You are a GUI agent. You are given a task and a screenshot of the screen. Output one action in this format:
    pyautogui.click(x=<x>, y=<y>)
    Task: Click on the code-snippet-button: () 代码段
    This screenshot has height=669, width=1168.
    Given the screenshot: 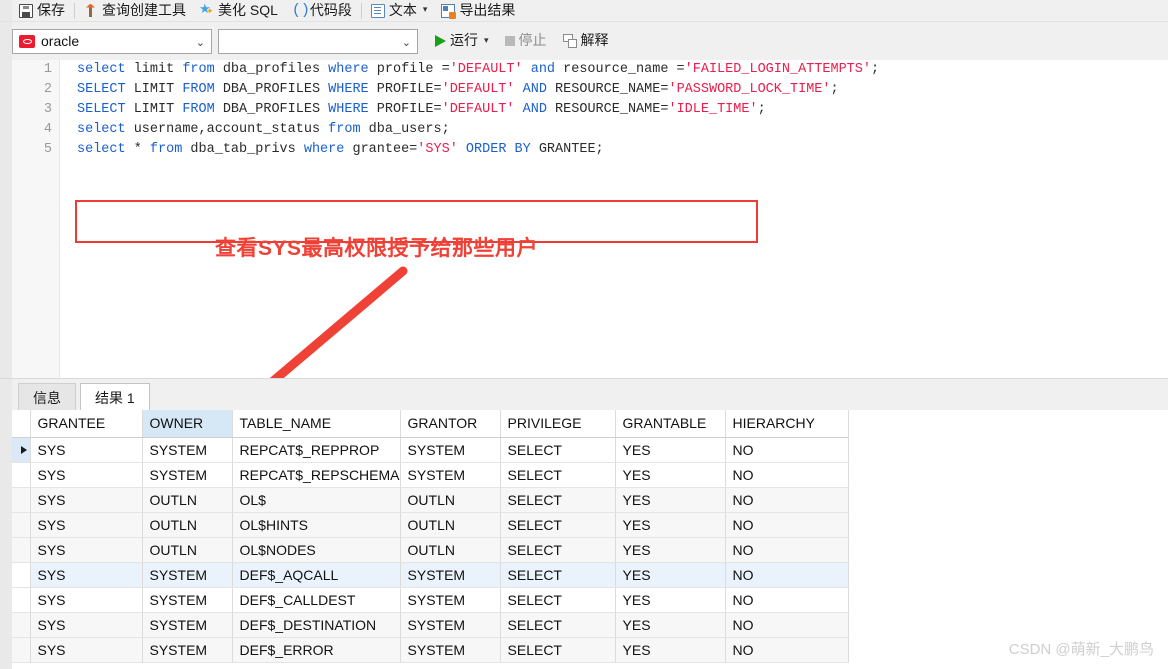 What is the action you would take?
    pyautogui.click(x=322, y=10)
    